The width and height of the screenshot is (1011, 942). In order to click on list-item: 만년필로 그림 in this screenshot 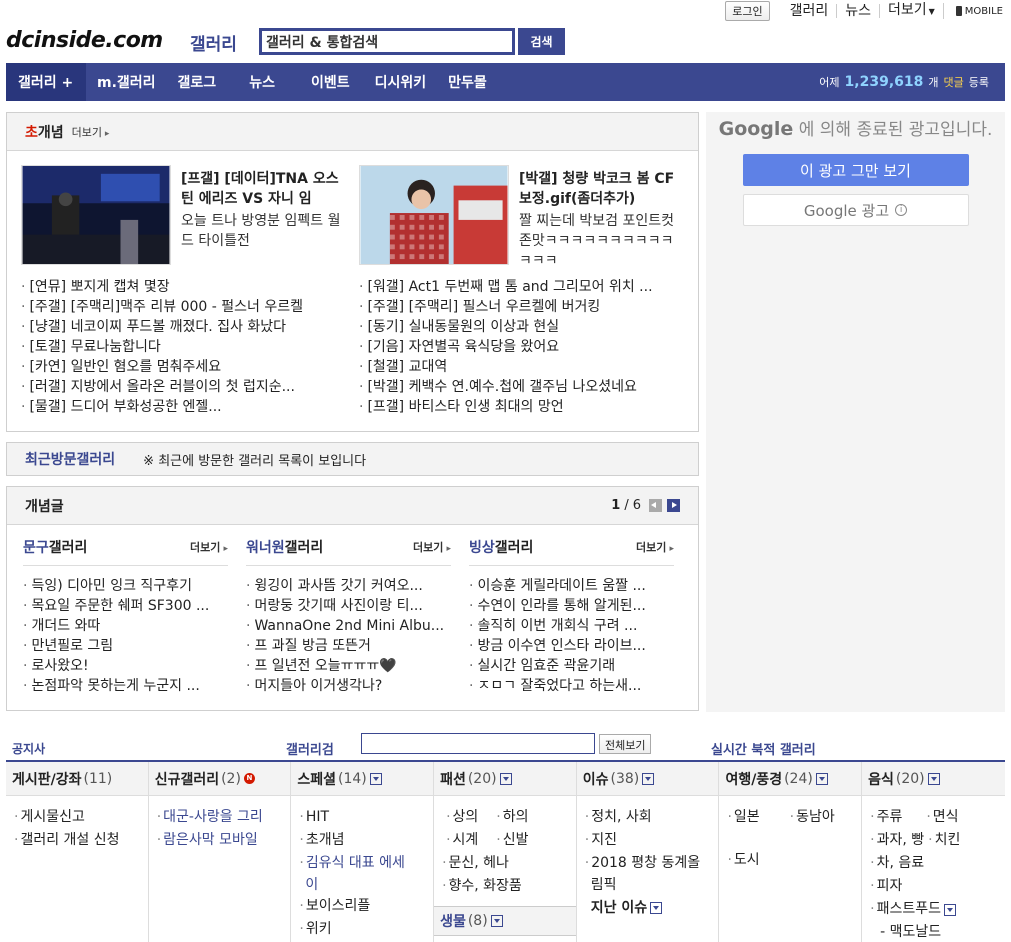, I will do `click(125, 646)`.